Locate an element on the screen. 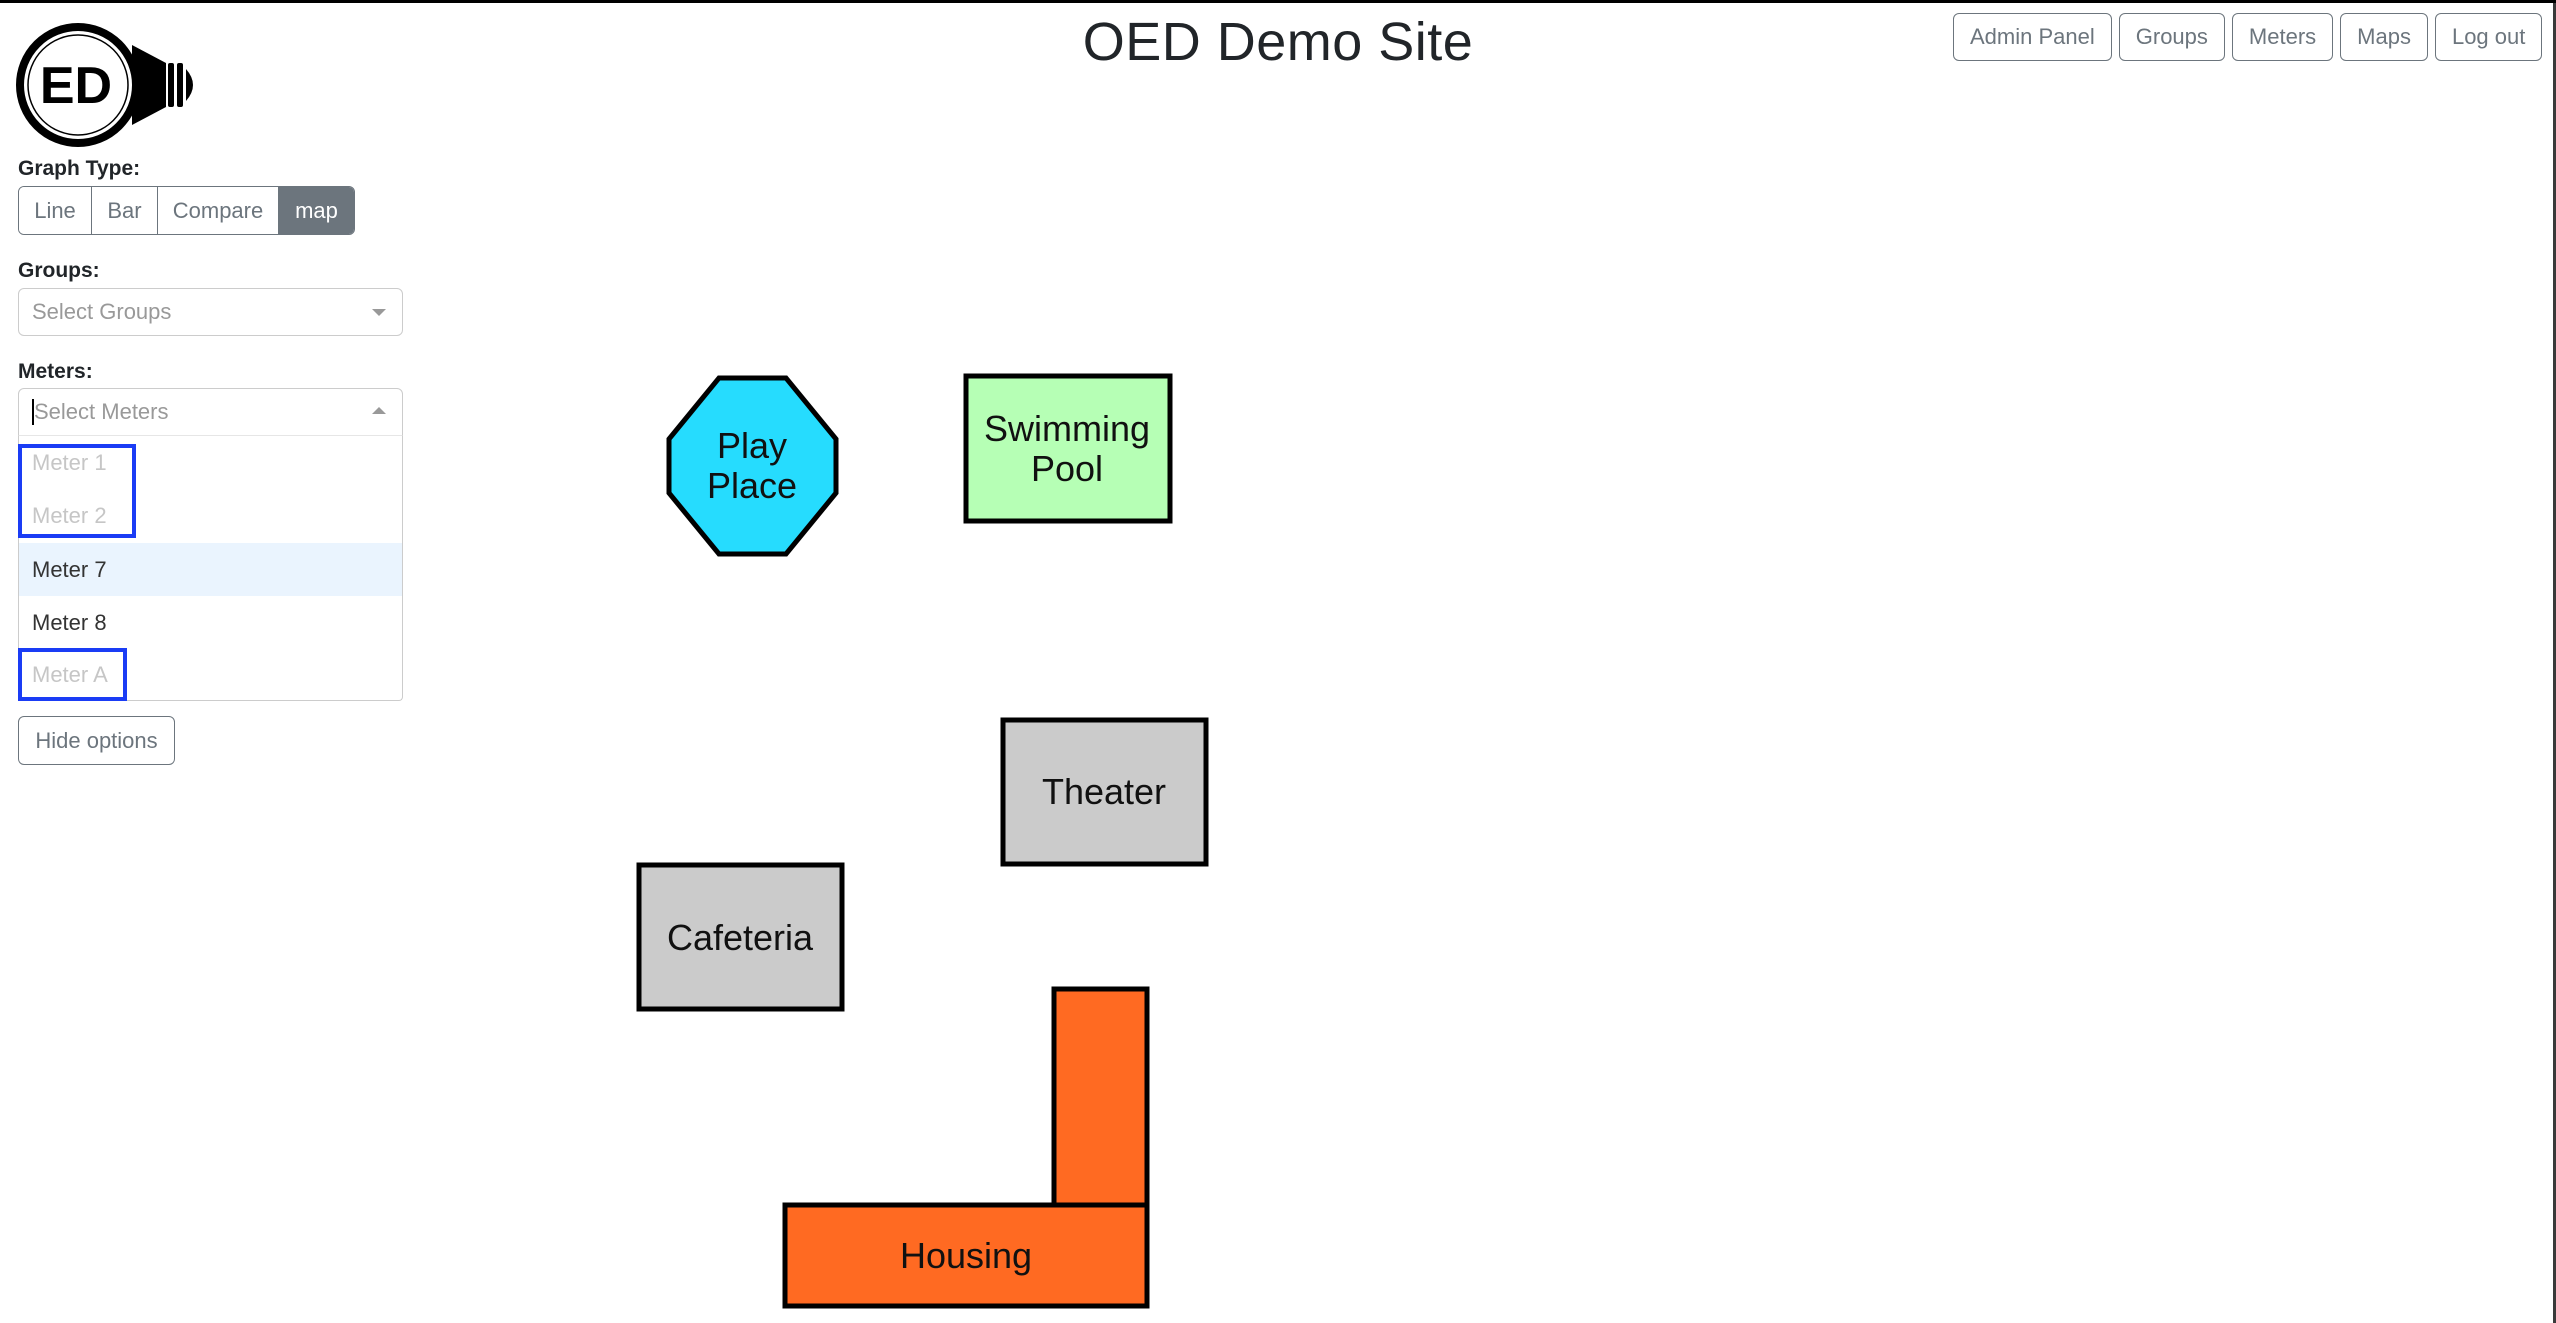  oed-logo: ED is located at coordinates (109, 85).